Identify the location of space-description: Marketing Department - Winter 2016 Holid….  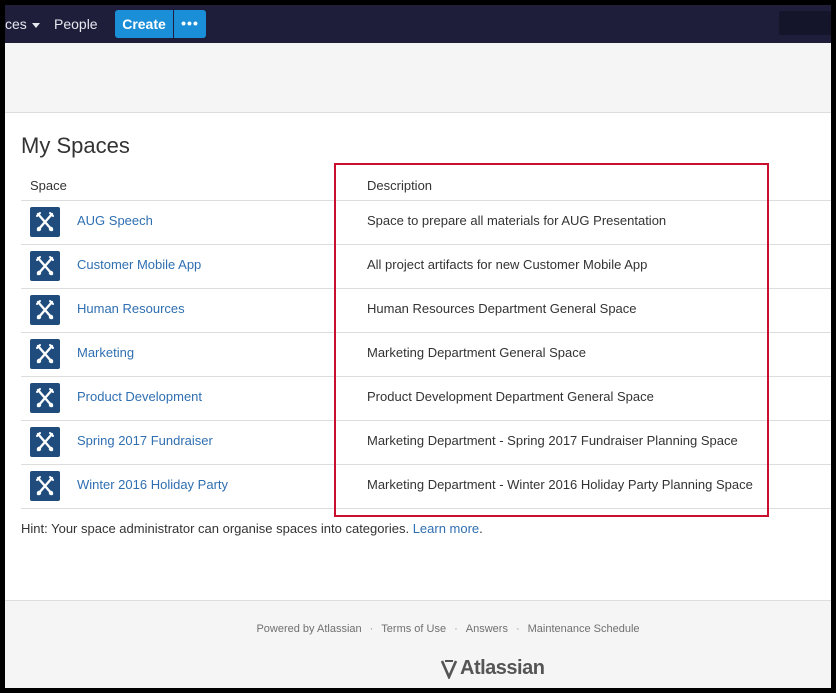
(560, 484).